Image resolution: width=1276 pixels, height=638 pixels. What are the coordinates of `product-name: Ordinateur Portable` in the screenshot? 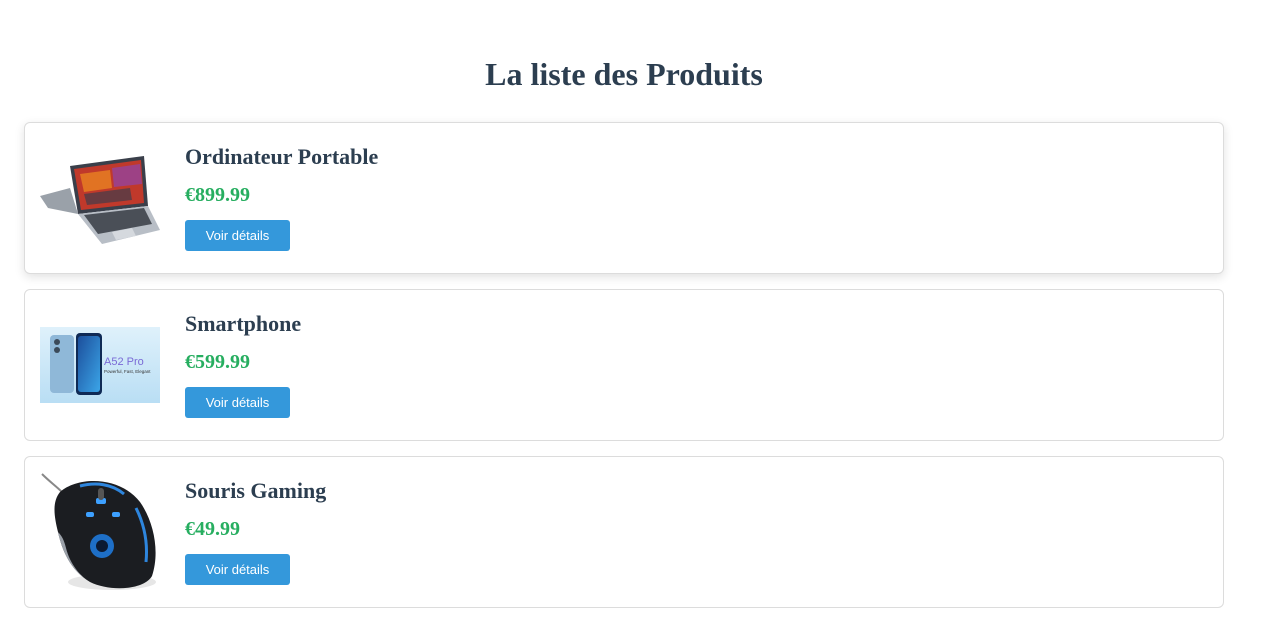 It's located at (282, 156).